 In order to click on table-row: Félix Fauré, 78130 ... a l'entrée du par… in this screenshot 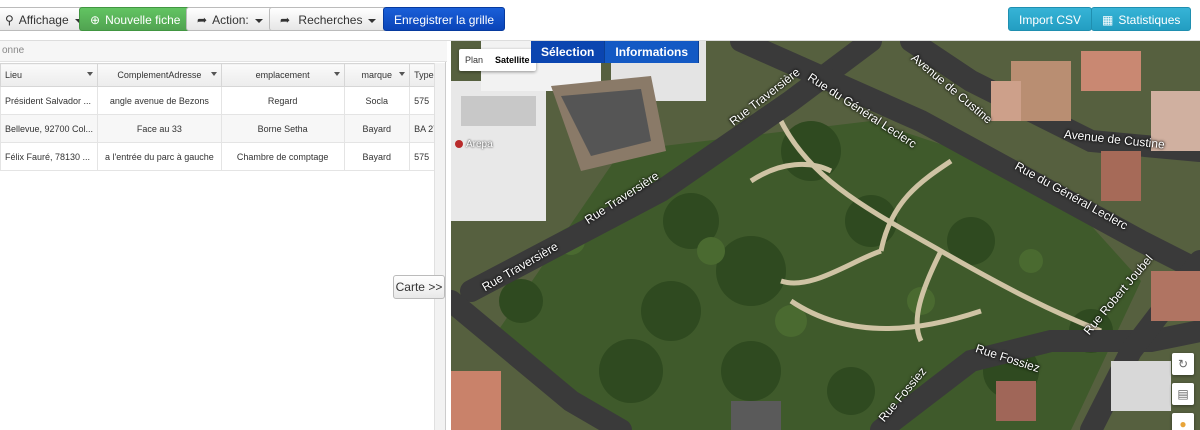, I will do `click(222, 156)`.